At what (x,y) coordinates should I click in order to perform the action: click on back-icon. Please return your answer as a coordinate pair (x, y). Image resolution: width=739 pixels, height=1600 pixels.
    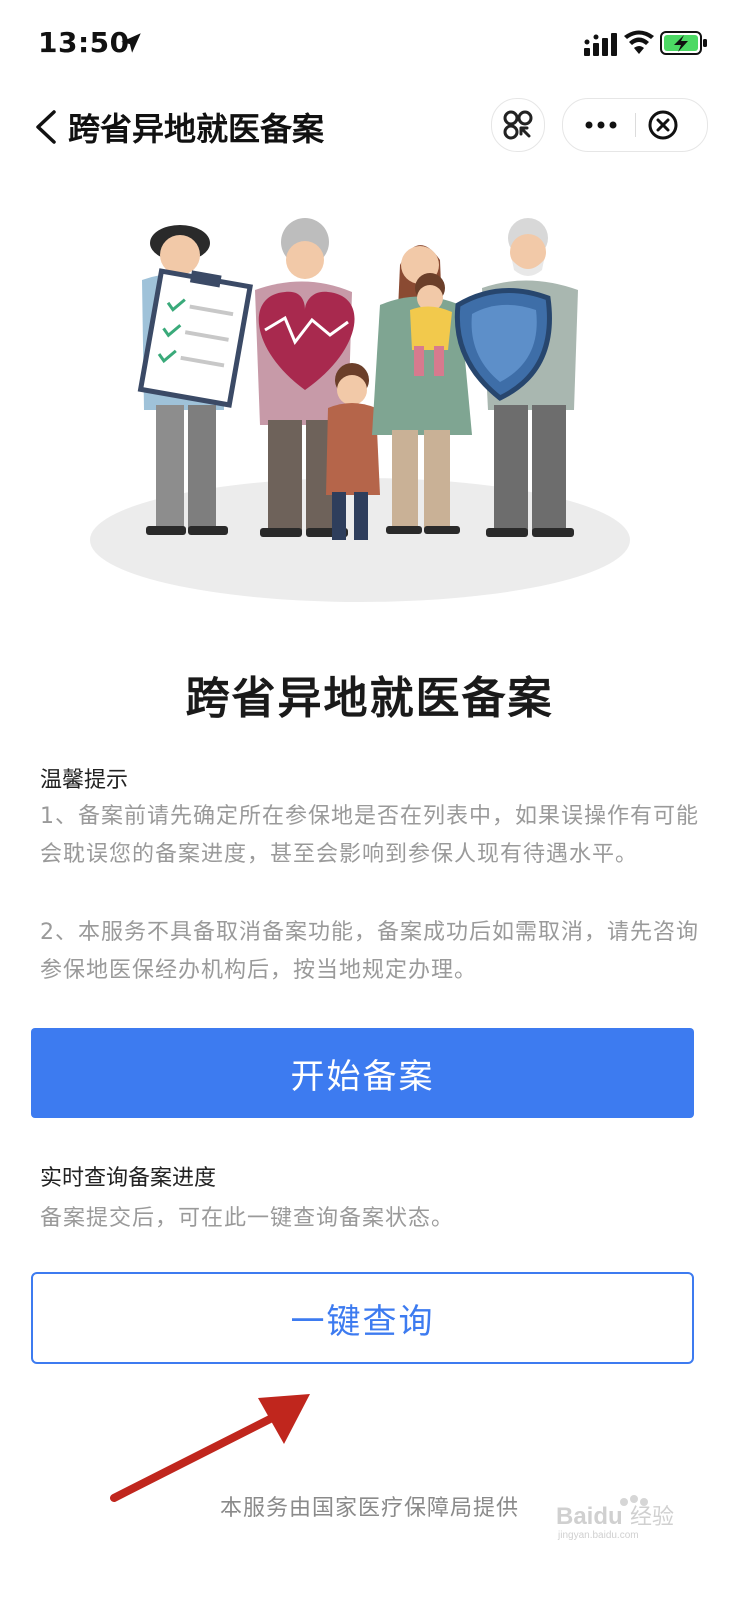
    Looking at the image, I should click on (46, 127).